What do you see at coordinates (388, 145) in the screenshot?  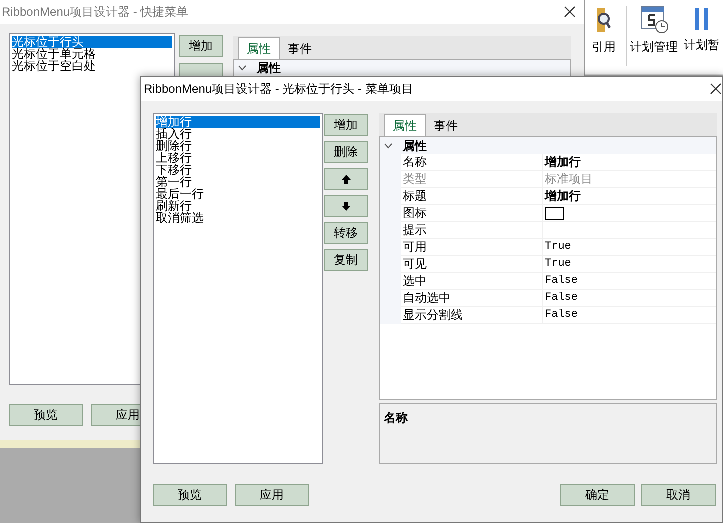 I see `chevron-down-icon` at bounding box center [388, 145].